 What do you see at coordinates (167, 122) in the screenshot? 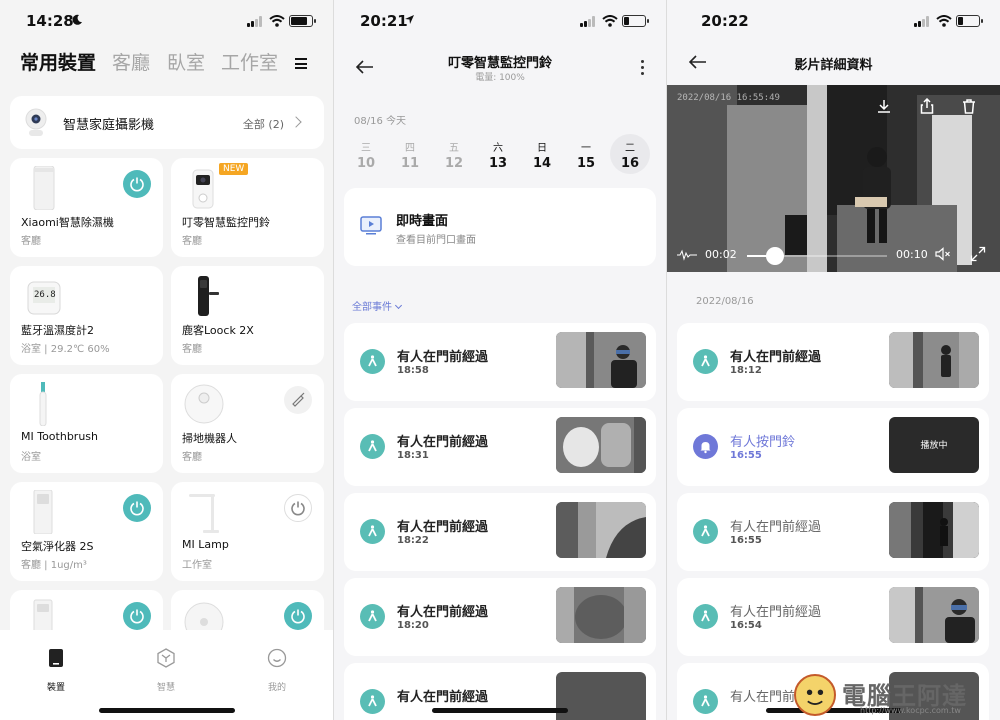
I see `camera-group-bar: 智慧家庭攝影機 全部 (2)` at bounding box center [167, 122].